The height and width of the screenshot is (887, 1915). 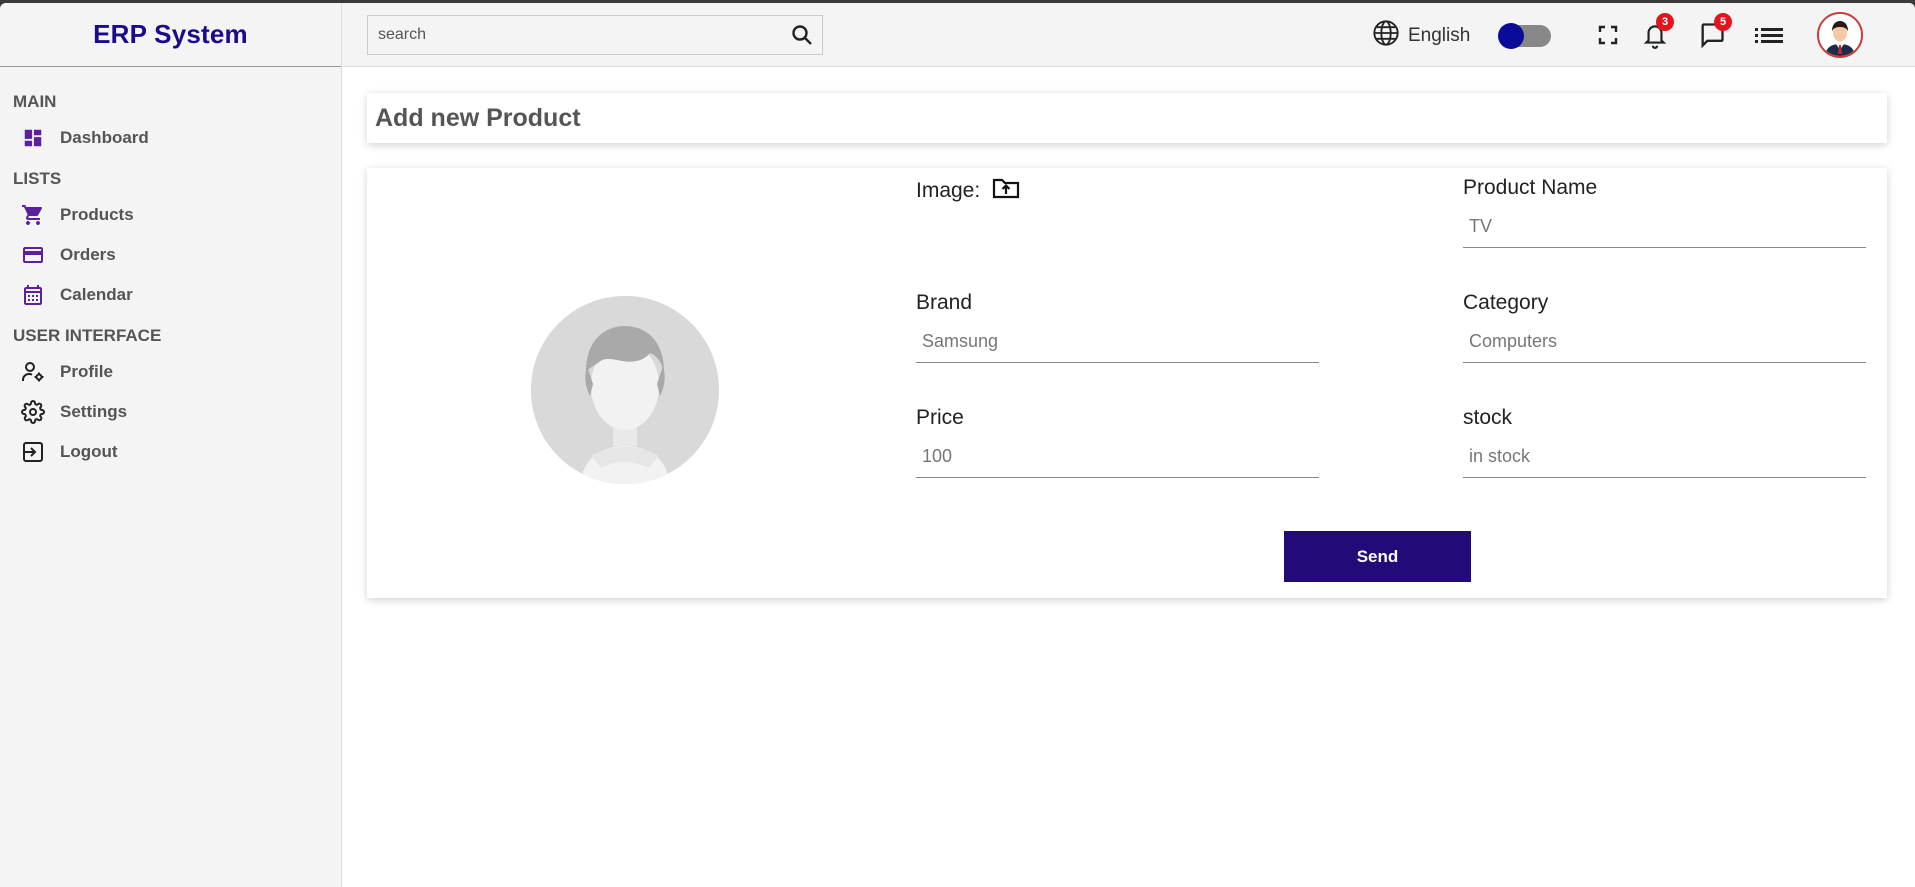 I want to click on stock-label: stock, so click(x=1488, y=417).